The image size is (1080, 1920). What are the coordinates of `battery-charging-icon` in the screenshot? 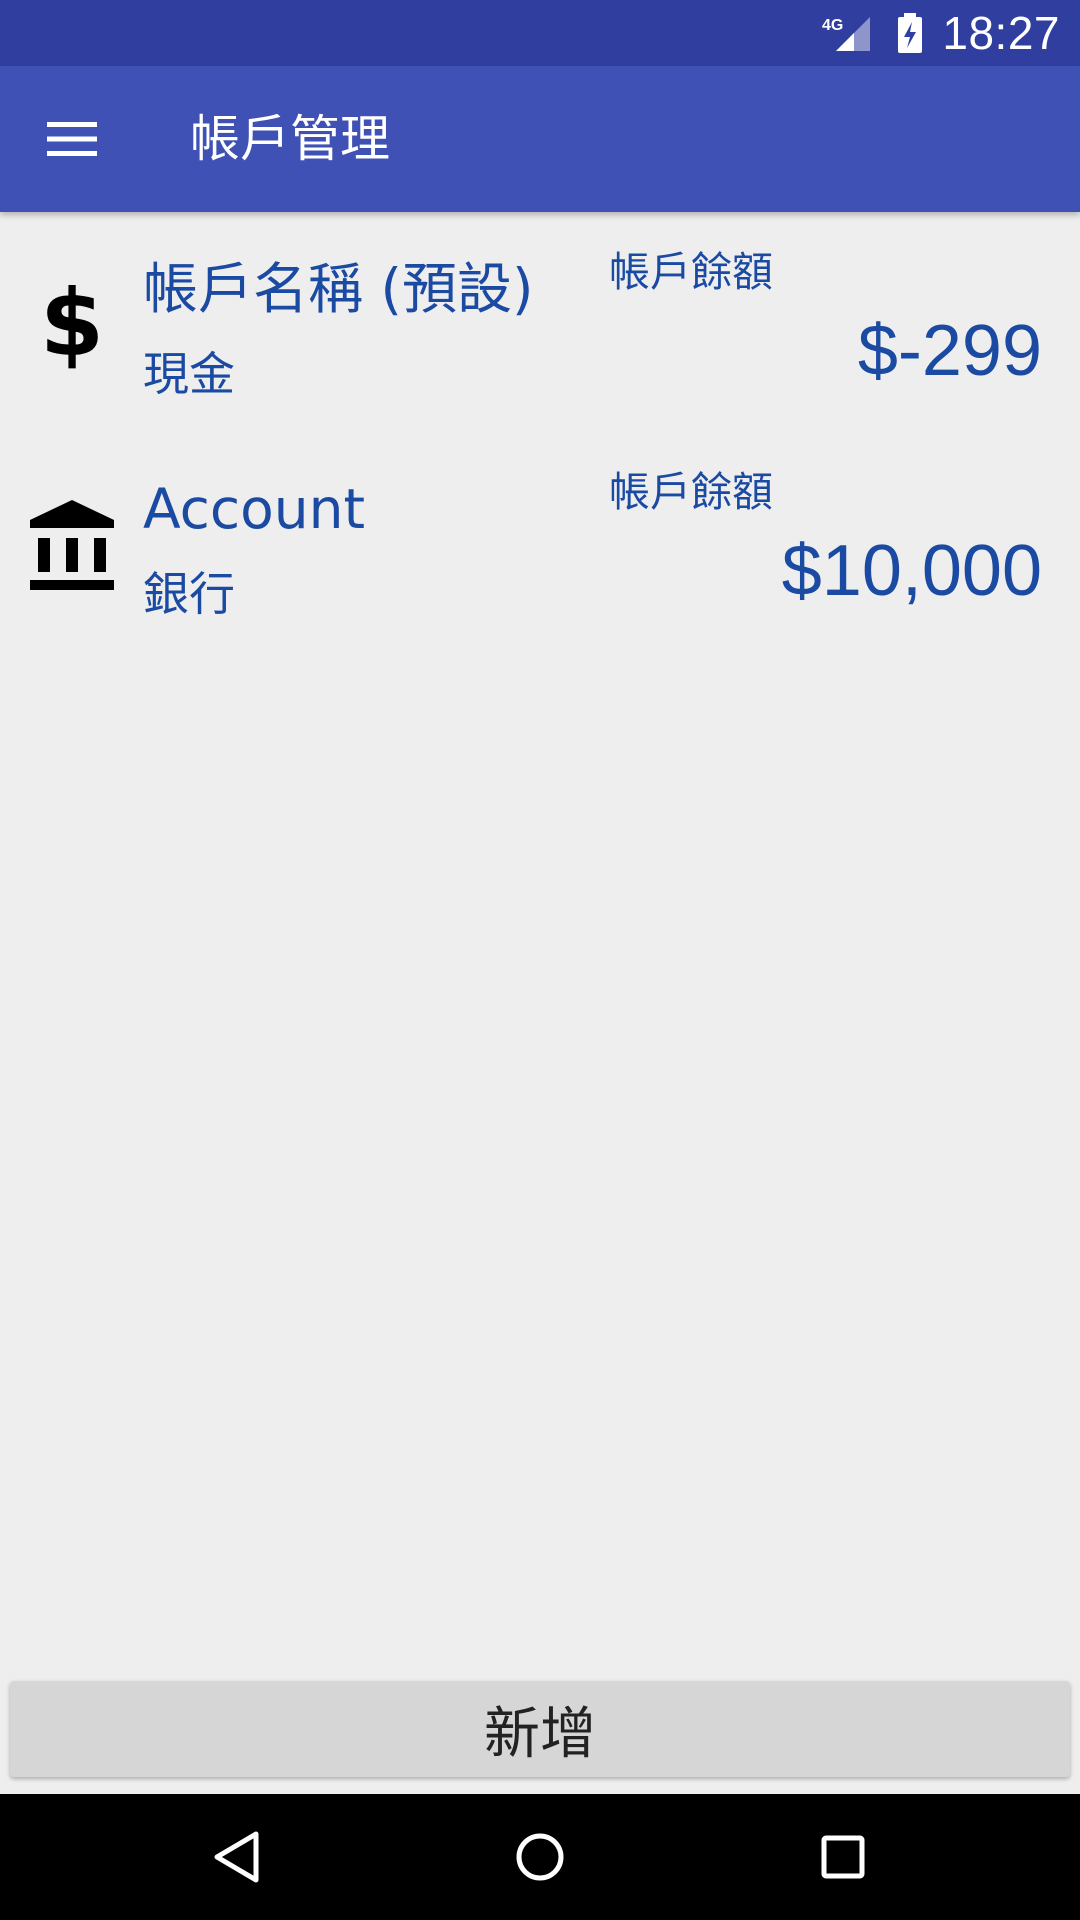 It's located at (910, 33).